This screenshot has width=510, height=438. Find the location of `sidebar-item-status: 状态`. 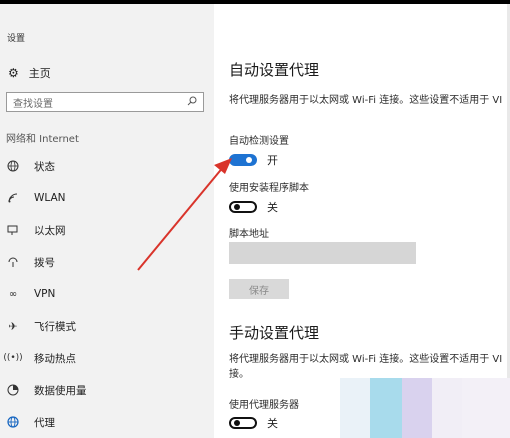

sidebar-item-status: 状态 is located at coordinates (30, 166).